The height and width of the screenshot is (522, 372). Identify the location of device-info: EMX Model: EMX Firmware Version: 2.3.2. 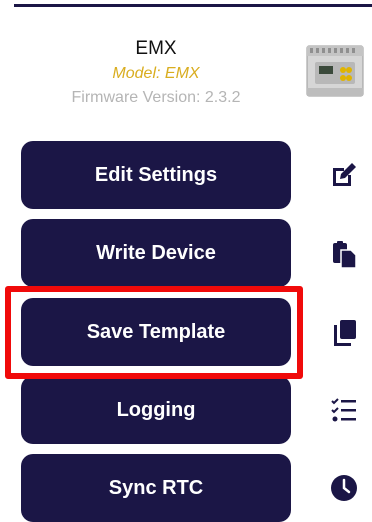
(156, 73).